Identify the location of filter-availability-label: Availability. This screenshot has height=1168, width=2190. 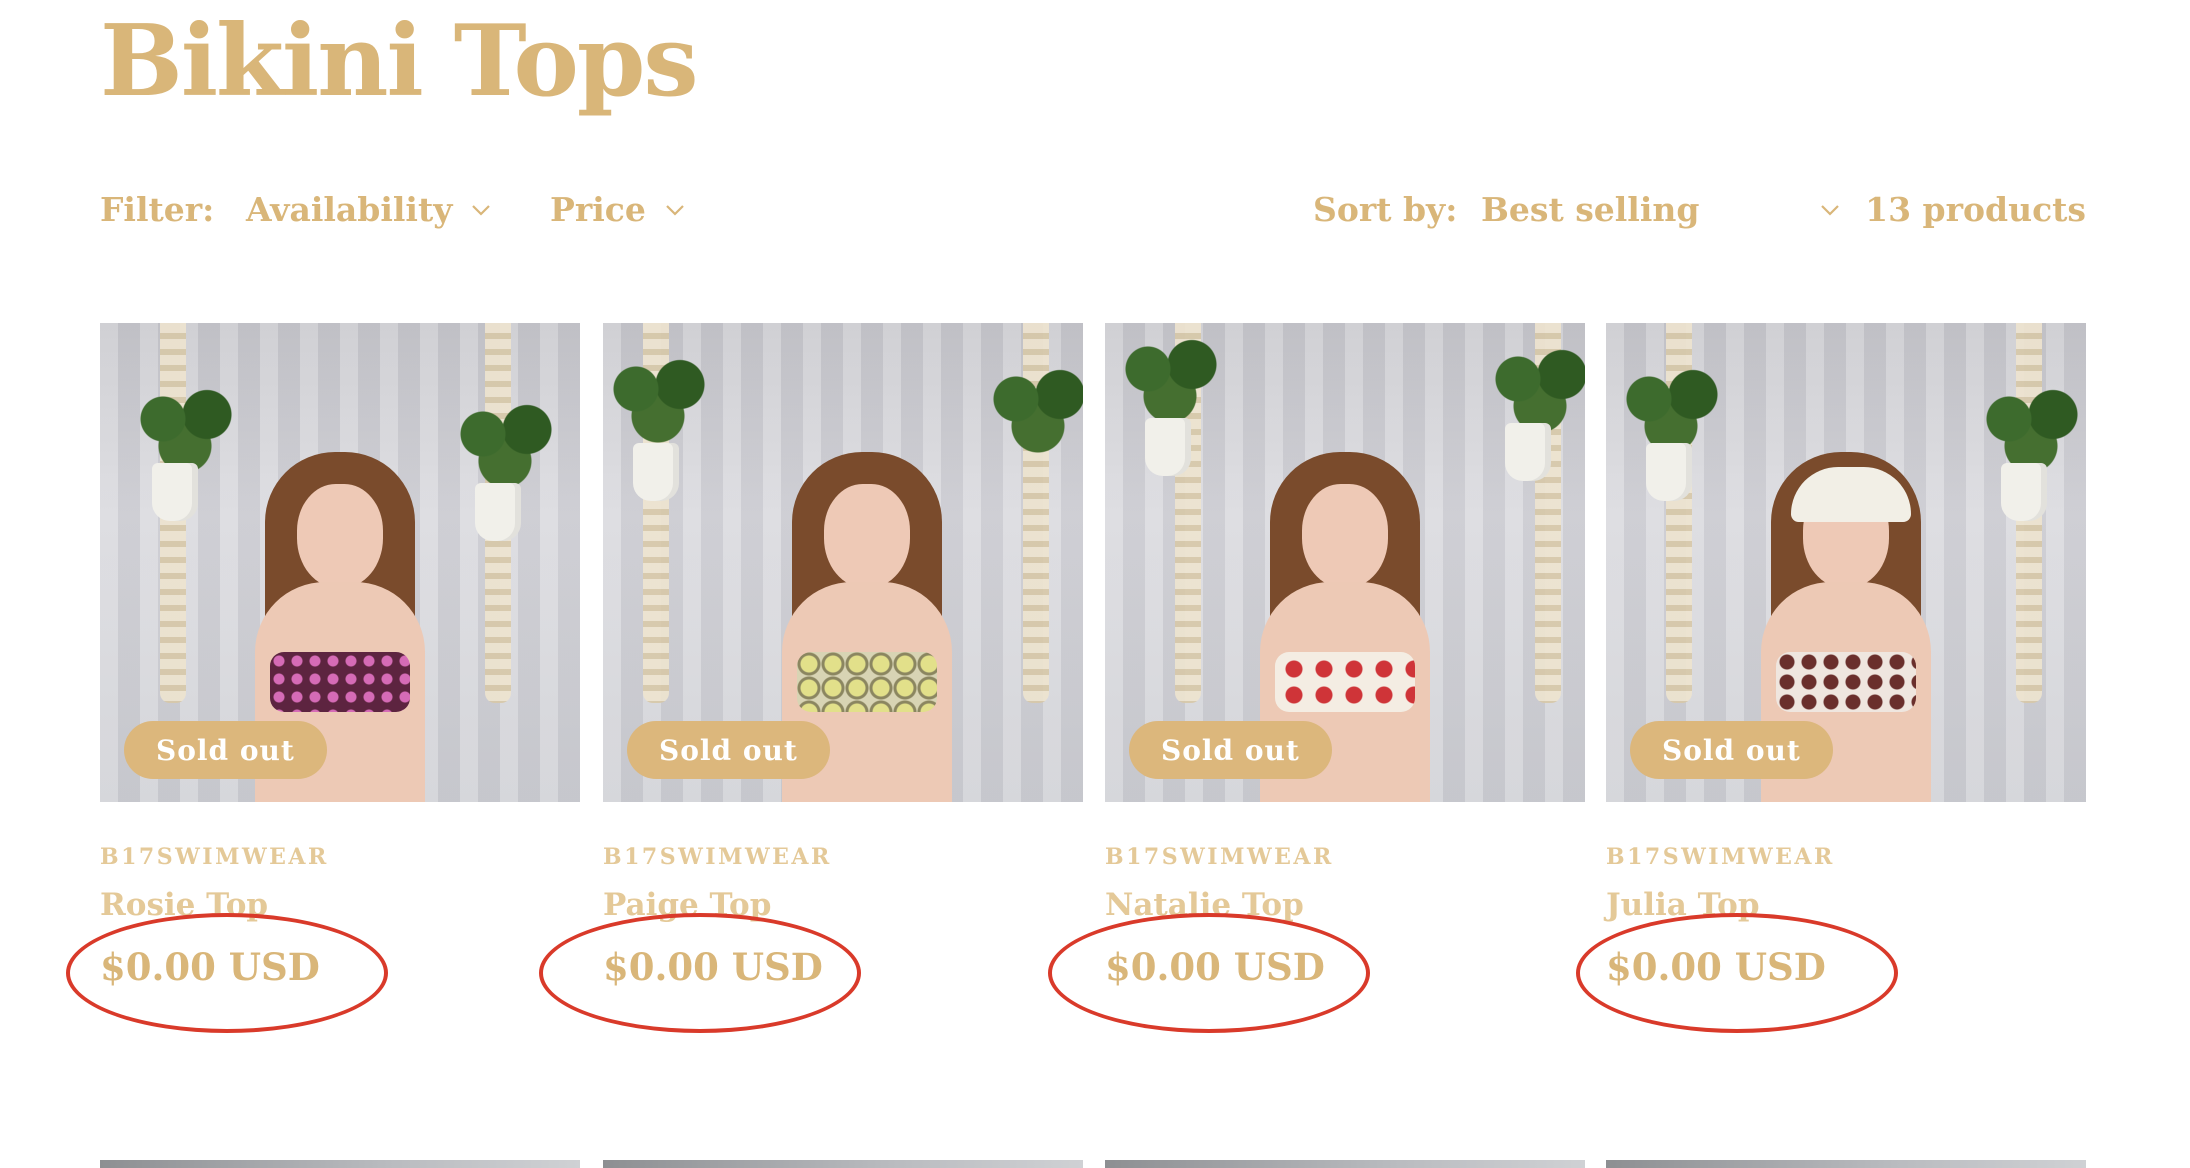
(349, 209).